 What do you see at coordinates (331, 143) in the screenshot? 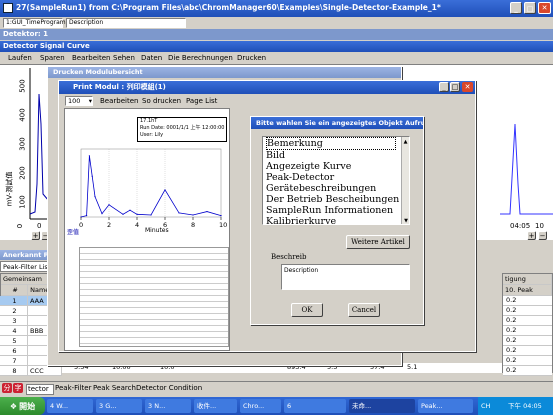
I see `object-list-item: Bemerkung` at bounding box center [331, 143].